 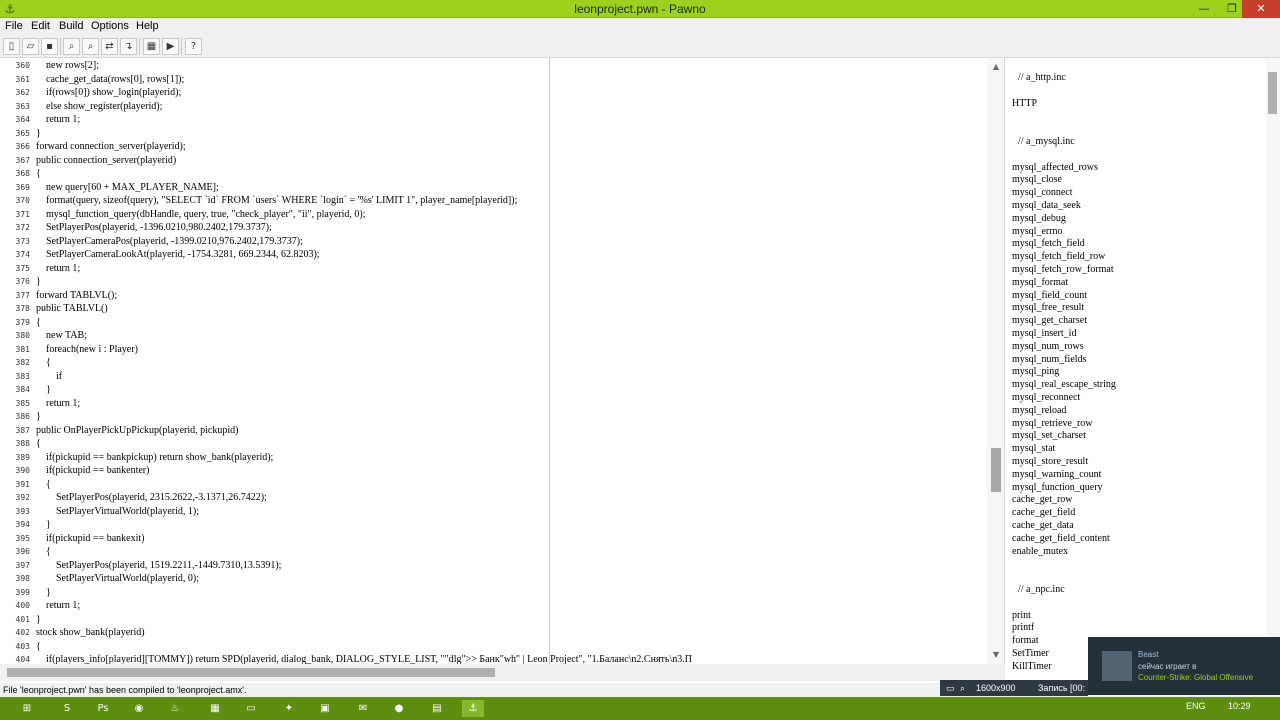 What do you see at coordinates (11, 46) in the screenshot?
I see `new-file-icon: ▯` at bounding box center [11, 46].